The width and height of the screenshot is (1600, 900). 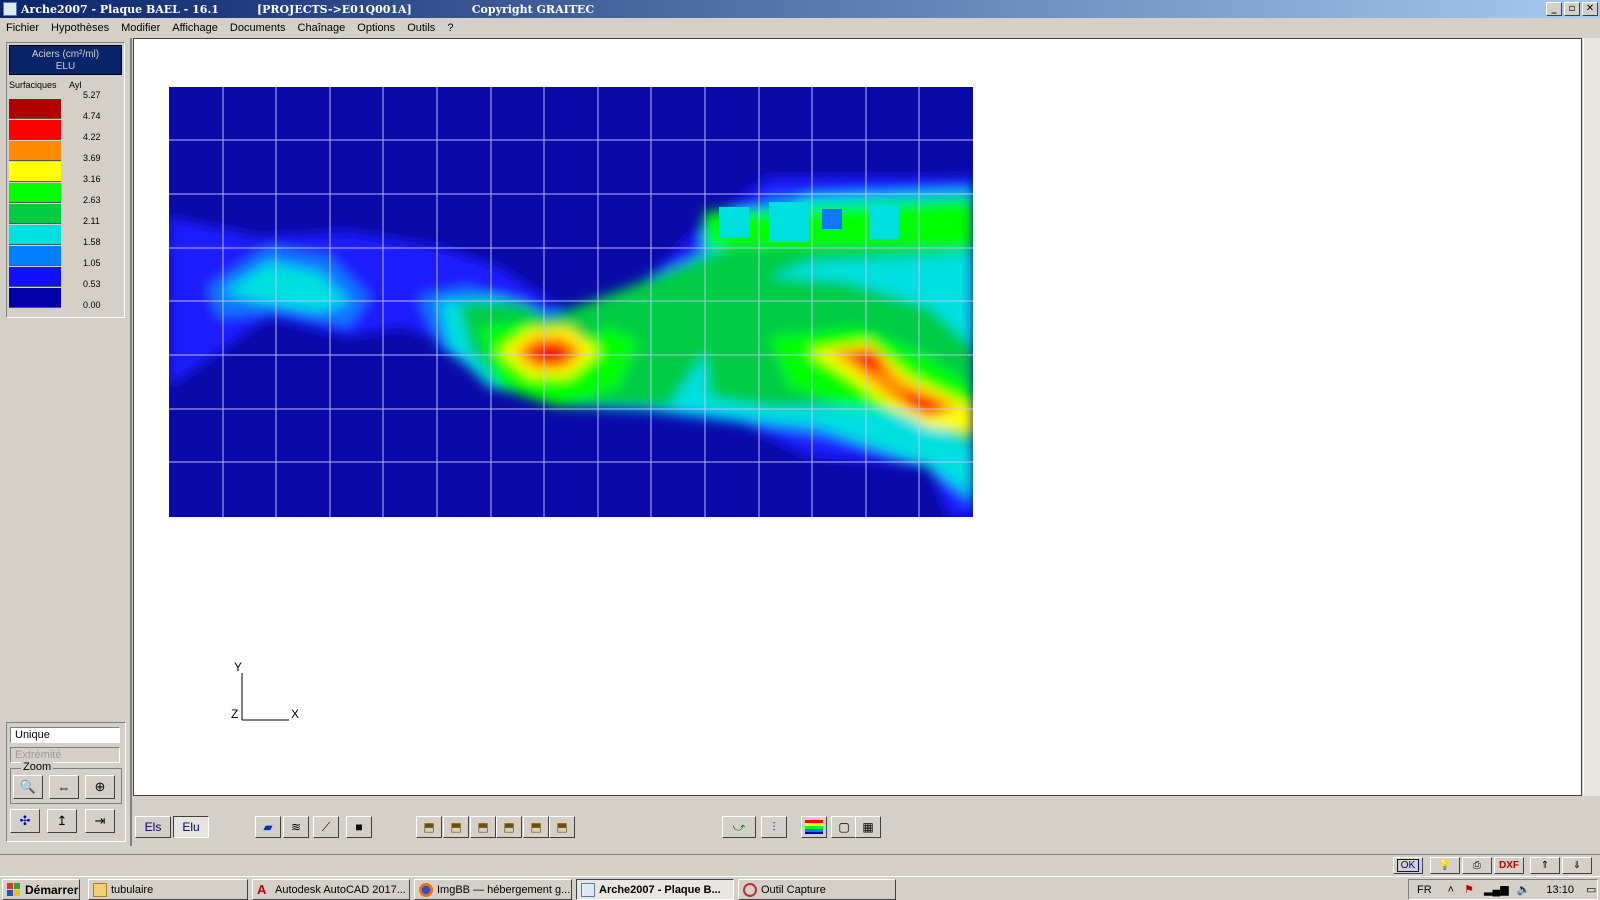 What do you see at coordinates (100, 889) in the screenshot?
I see `folder-icon` at bounding box center [100, 889].